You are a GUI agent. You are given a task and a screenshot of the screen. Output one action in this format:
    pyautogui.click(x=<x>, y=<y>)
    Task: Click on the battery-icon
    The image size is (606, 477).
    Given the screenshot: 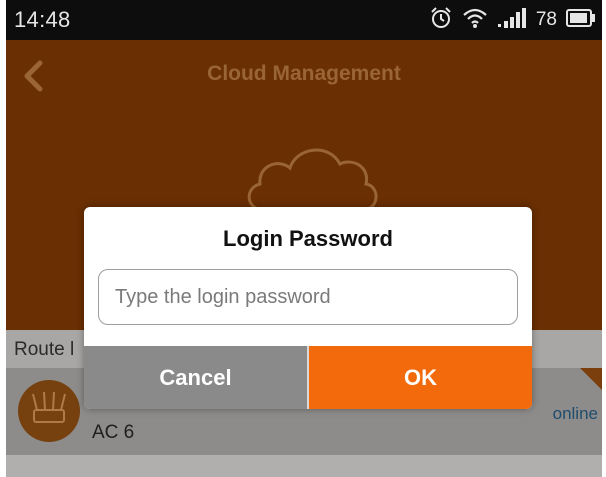 What is the action you would take?
    pyautogui.click(x=581, y=20)
    